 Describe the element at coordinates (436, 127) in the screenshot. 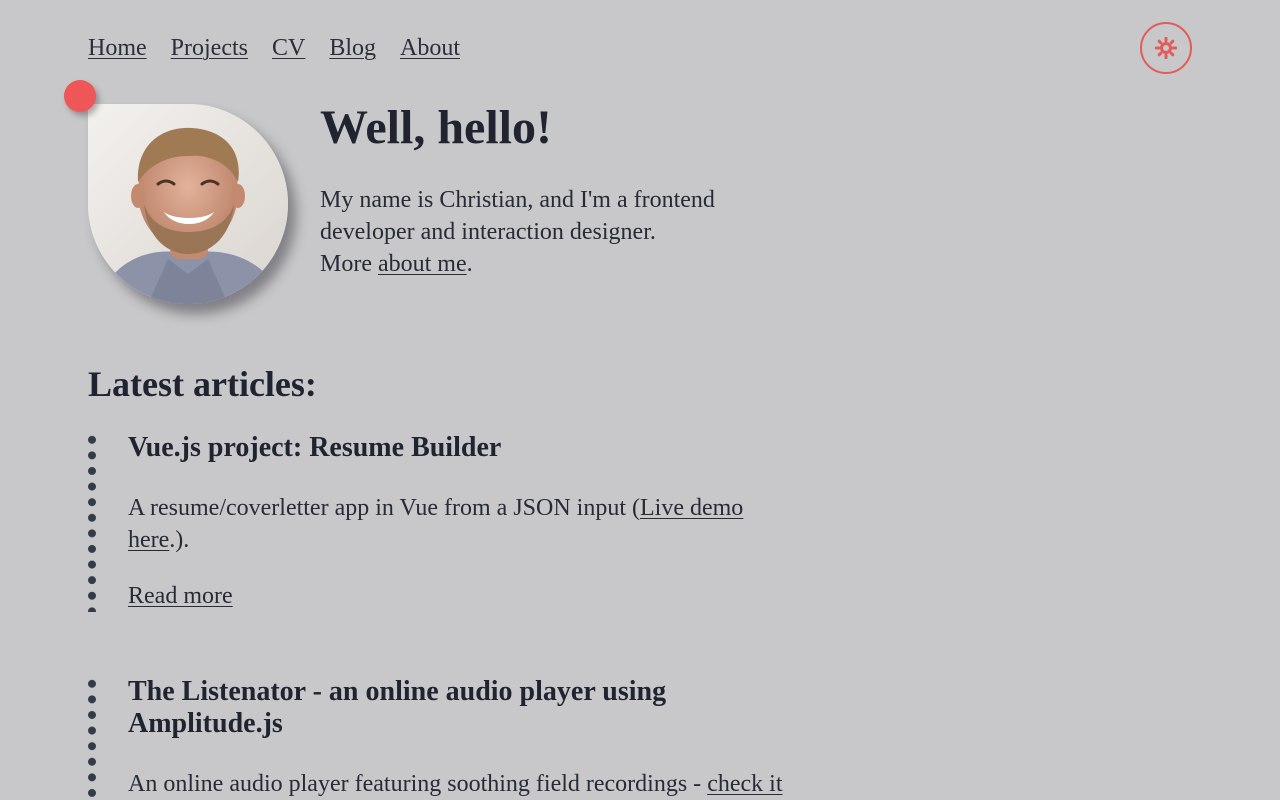

I see `page-title: Well, hello!` at that location.